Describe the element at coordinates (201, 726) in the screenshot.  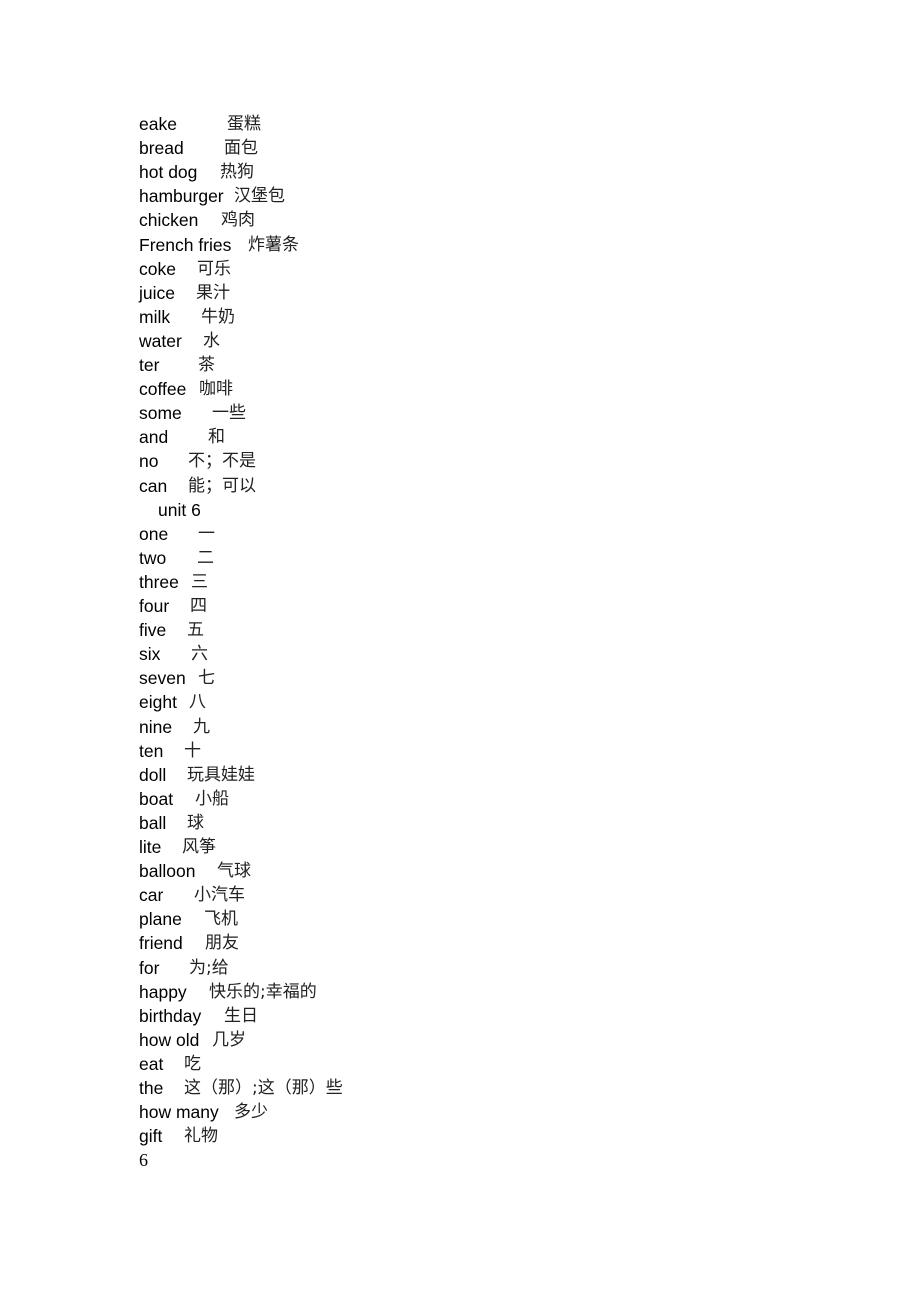
I see `chinese-translation: 九` at that location.